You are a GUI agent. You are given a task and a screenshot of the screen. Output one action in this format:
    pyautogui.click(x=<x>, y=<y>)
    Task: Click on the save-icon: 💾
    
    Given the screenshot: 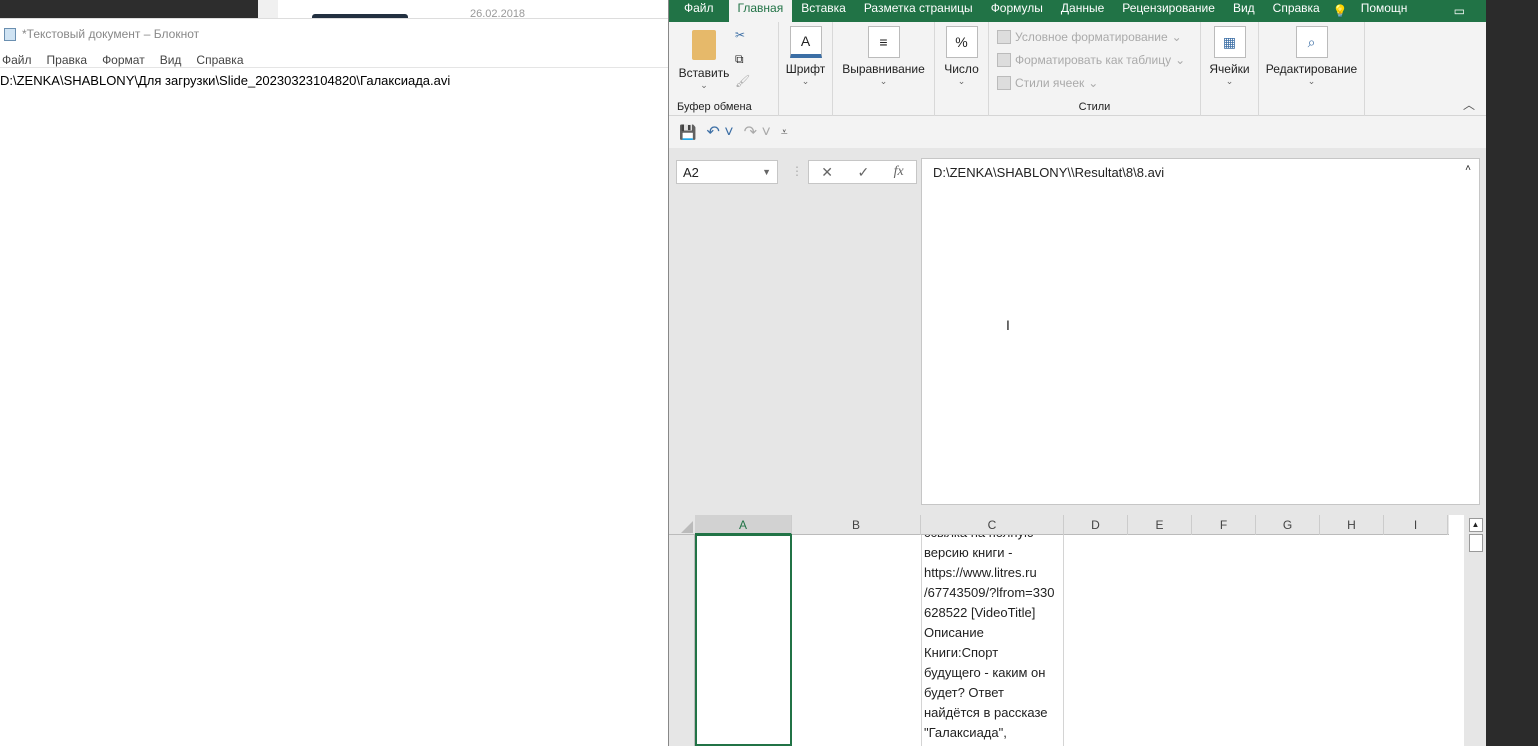 What is the action you would take?
    pyautogui.click(x=687, y=132)
    